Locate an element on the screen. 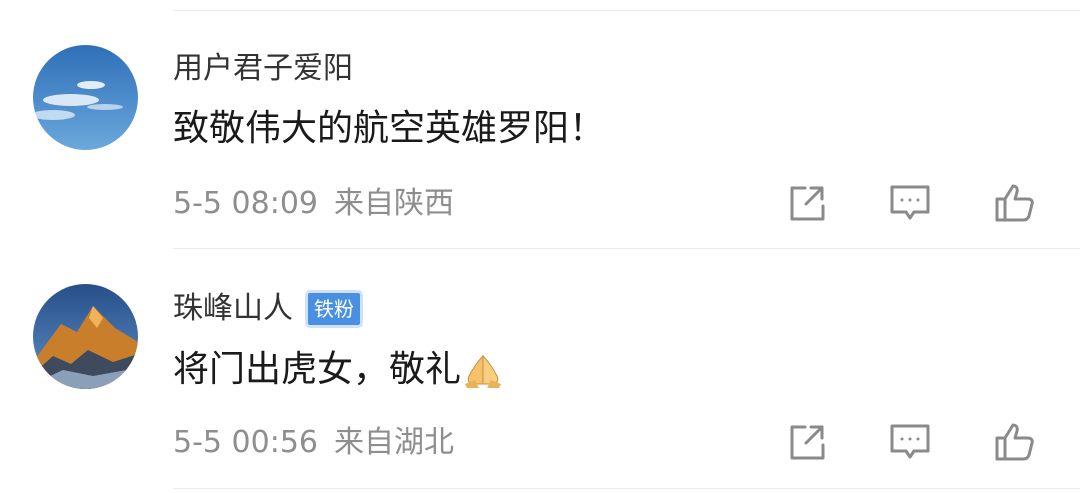 The image size is (1080, 493). comment-meta: 5-5 08:09 来自陕西 is located at coordinates (313, 204).